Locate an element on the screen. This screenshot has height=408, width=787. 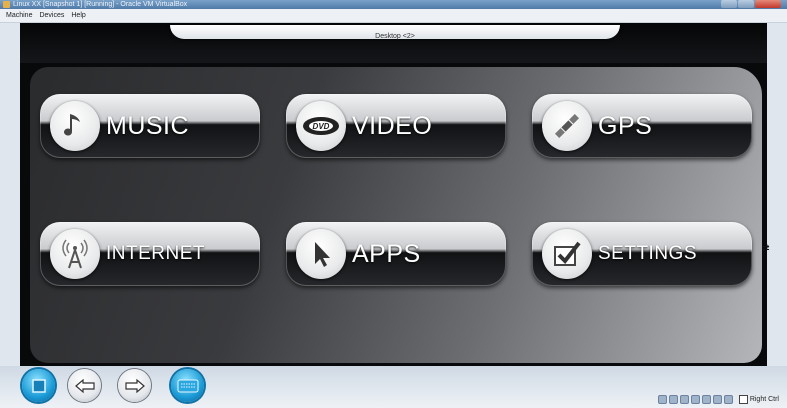
vm-status-tray: Right Ctrl is located at coordinates (718, 399).